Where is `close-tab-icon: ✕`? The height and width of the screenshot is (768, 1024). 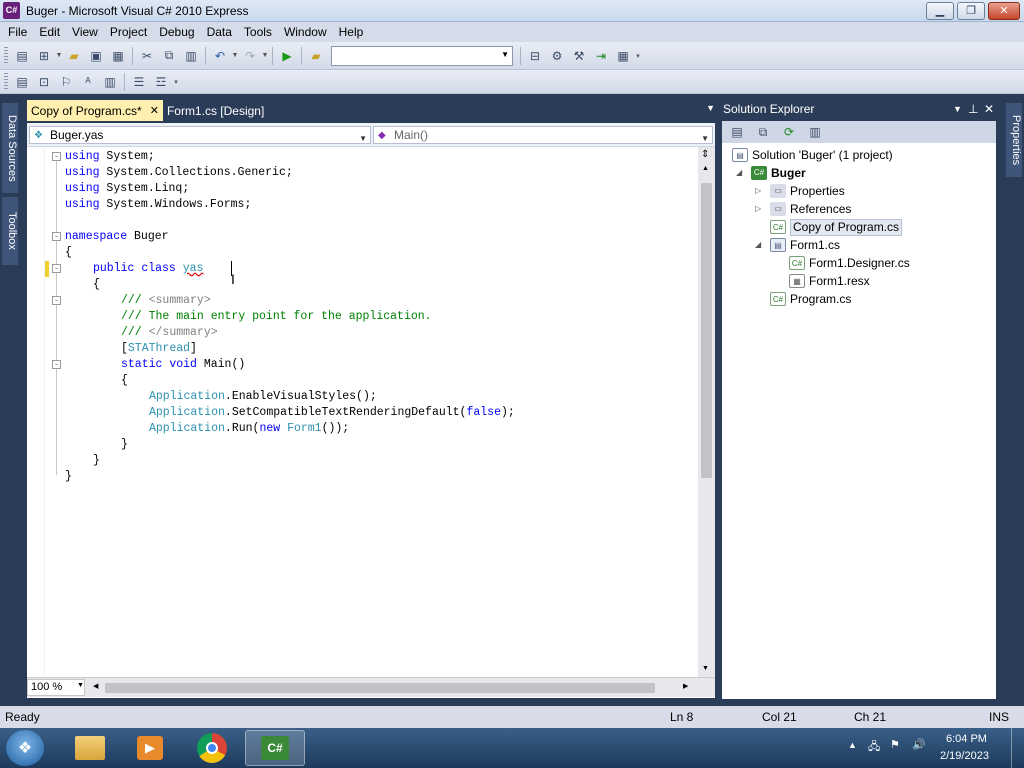
close-tab-icon: ✕ is located at coordinates (154, 111).